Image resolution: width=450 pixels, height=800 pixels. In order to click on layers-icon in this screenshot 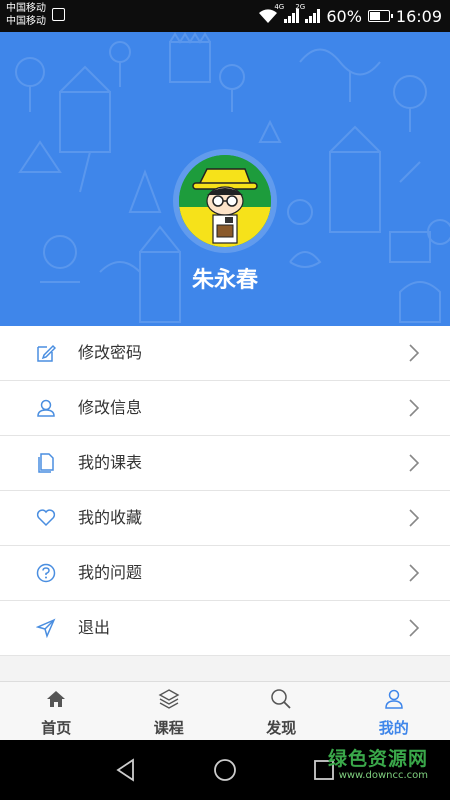, I will do `click(169, 699)`.